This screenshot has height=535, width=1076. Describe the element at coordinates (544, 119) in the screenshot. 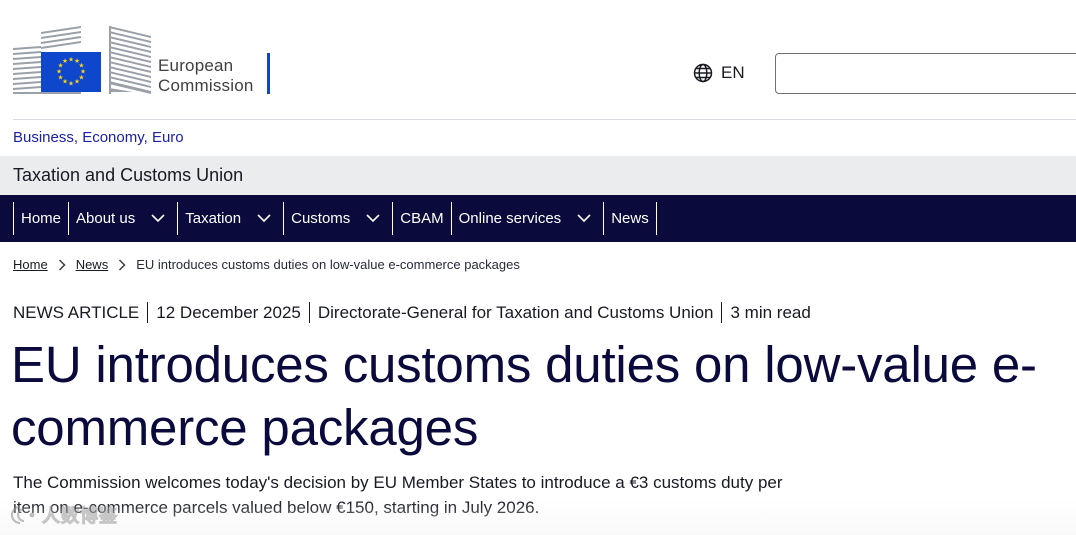

I see `header-divider` at that location.